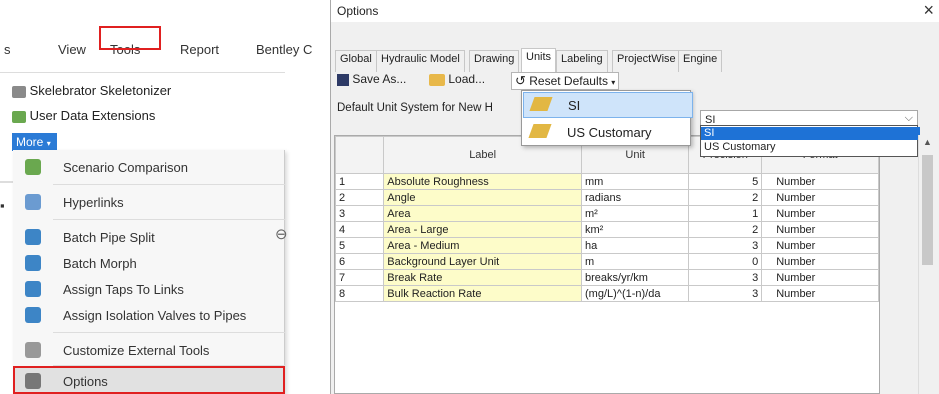 The image size is (939, 394). What do you see at coordinates (483, 261) in the screenshot?
I see `label-cell: Background Layer Unit` at bounding box center [483, 261].